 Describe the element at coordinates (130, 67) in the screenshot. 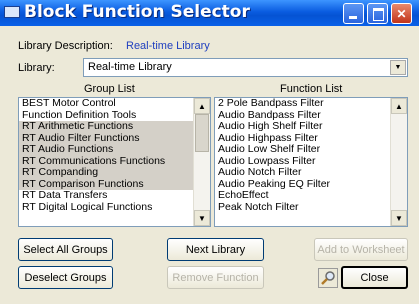

I see `library-select-value: Real-time Library` at that location.